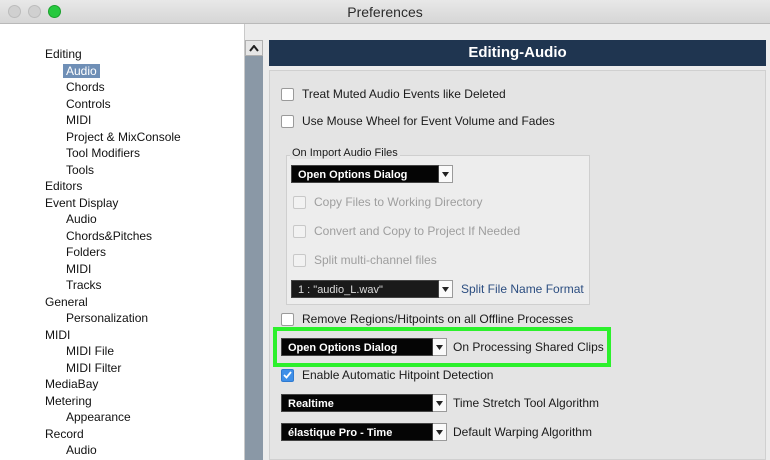  I want to click on sidebar-item-midi-file: MIDI File, so click(90, 351).